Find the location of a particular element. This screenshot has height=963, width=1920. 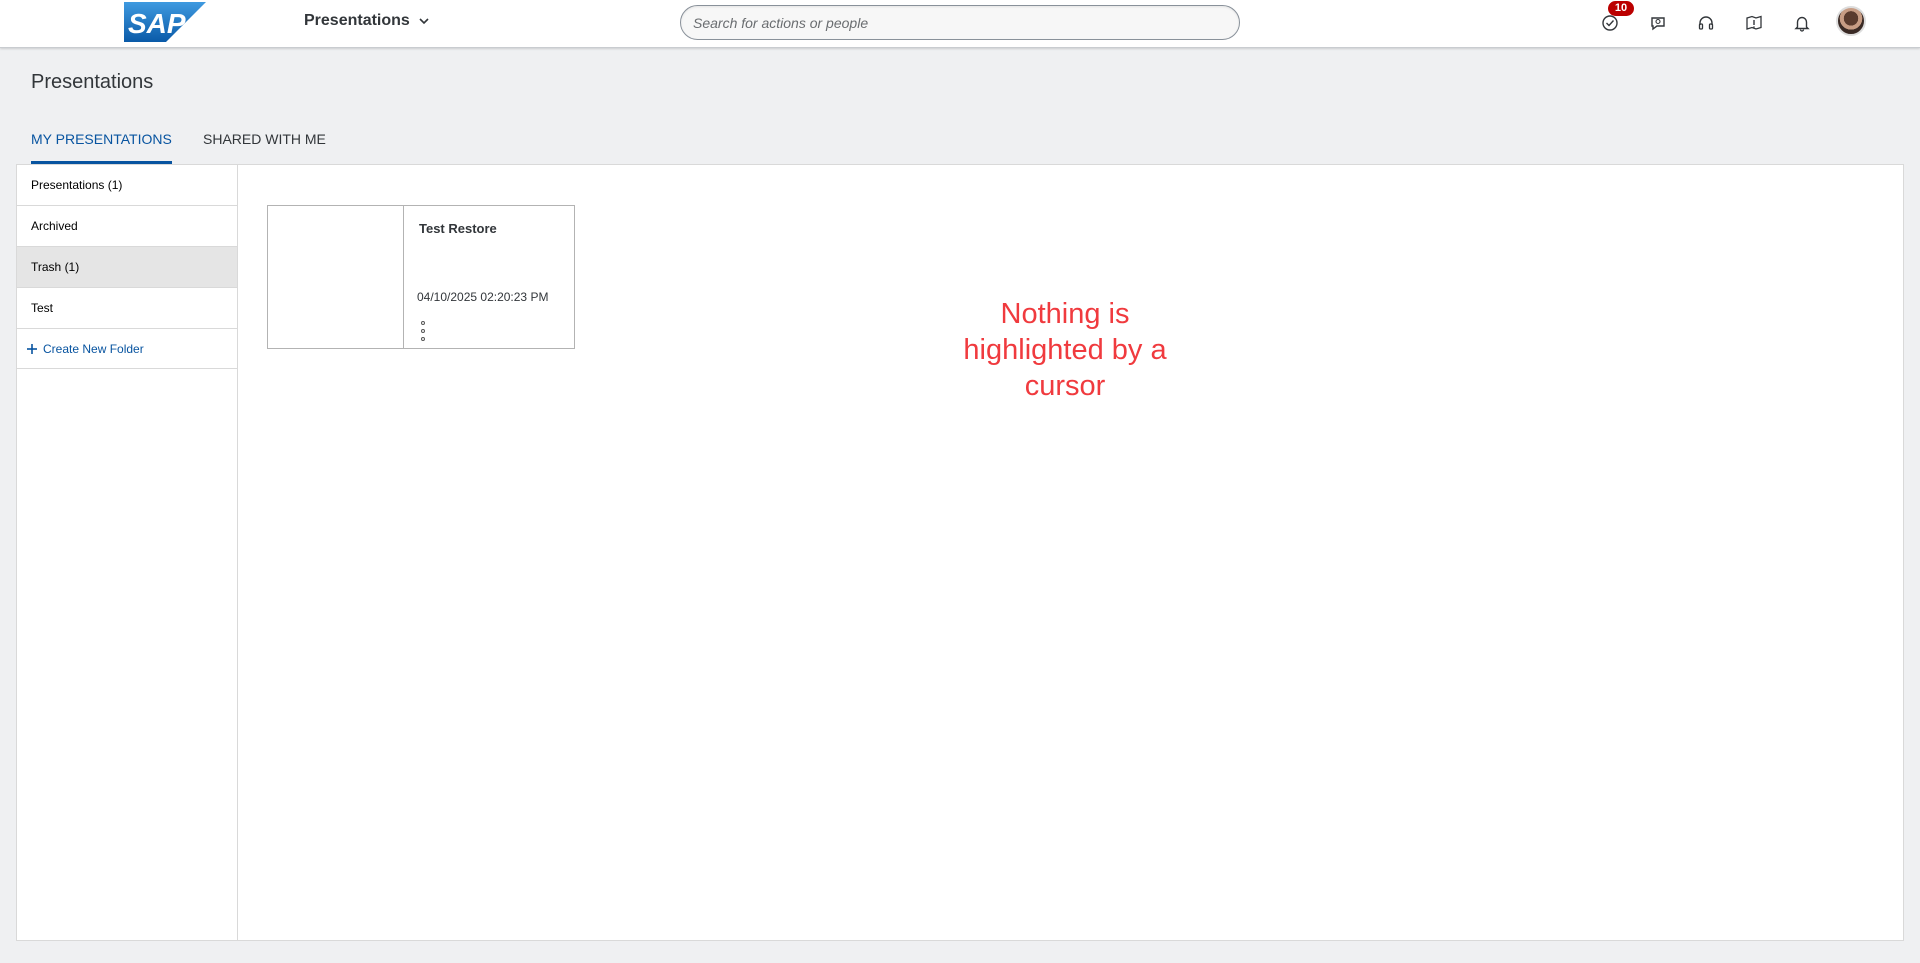

sidebar-item-test: Test is located at coordinates (127, 308).